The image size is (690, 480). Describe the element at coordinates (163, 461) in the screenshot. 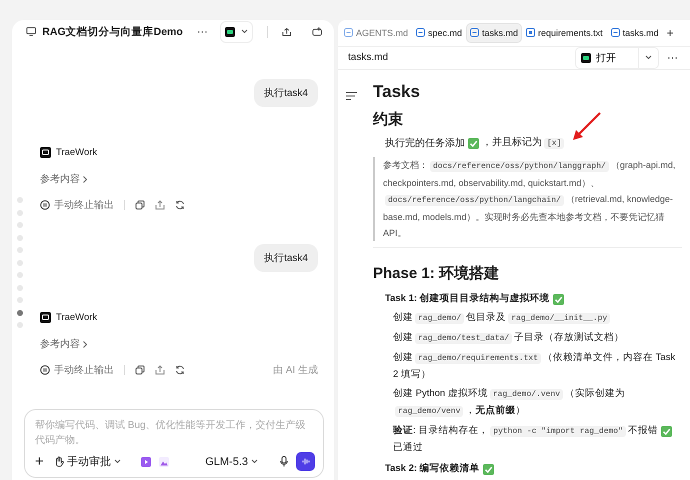

I see `image-icon` at that location.